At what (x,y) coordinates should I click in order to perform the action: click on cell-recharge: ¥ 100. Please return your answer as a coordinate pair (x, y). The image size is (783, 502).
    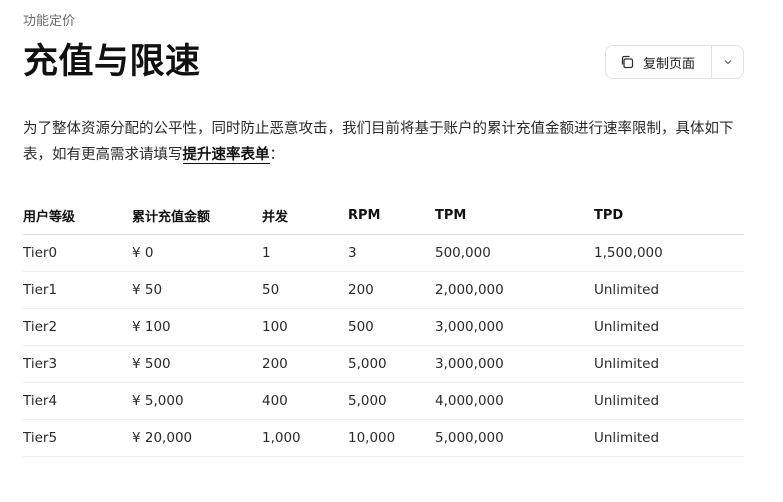
    Looking at the image, I should click on (197, 327).